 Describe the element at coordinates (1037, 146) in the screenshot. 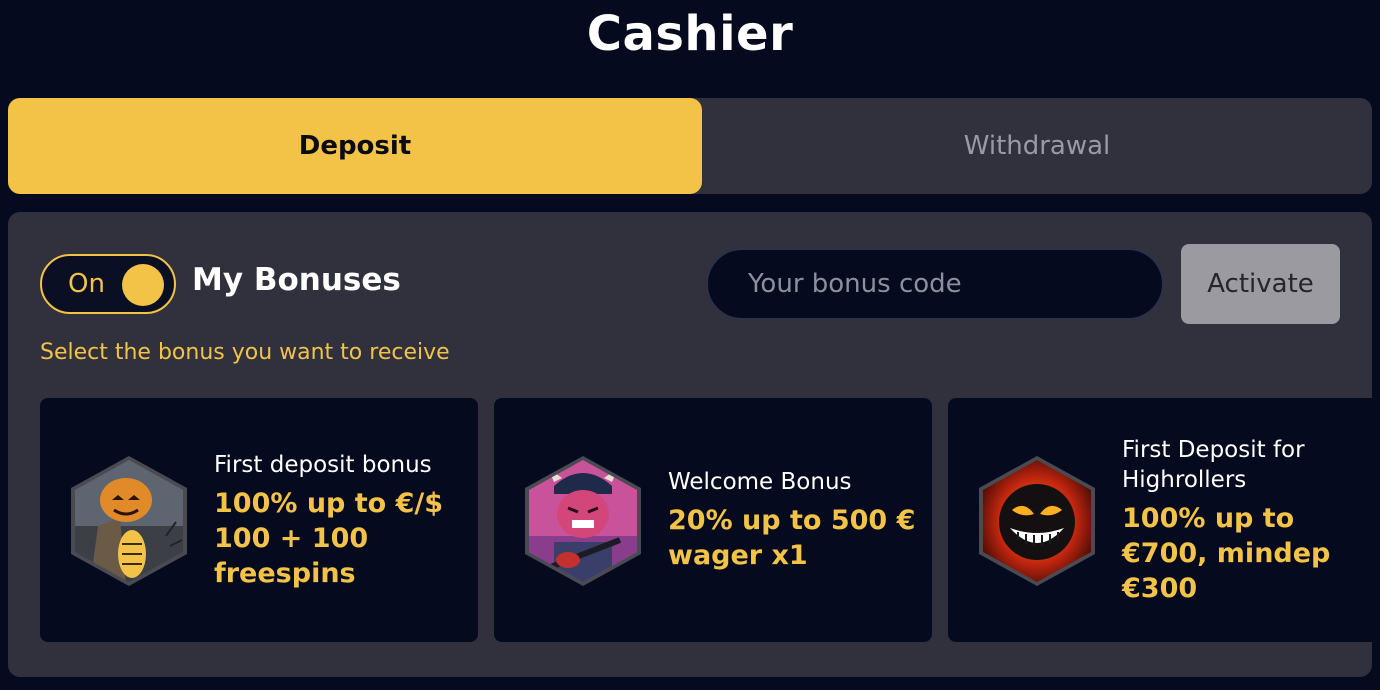

I see `tab-withdrawal: Withdrawal` at that location.